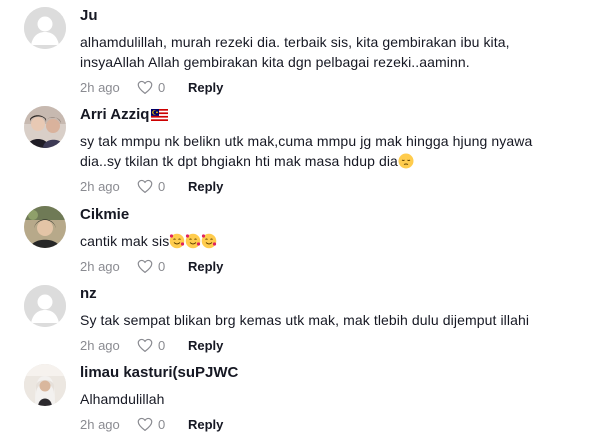 The image size is (590, 442). What do you see at coordinates (320, 373) in the screenshot?
I see `comment-author: limau kasturi(suPJWC` at bounding box center [320, 373].